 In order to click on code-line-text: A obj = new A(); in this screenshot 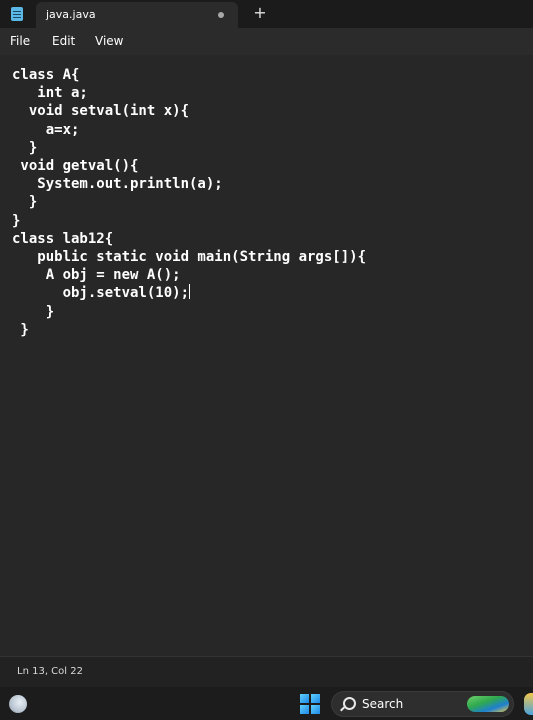, I will do `click(96, 275)`.